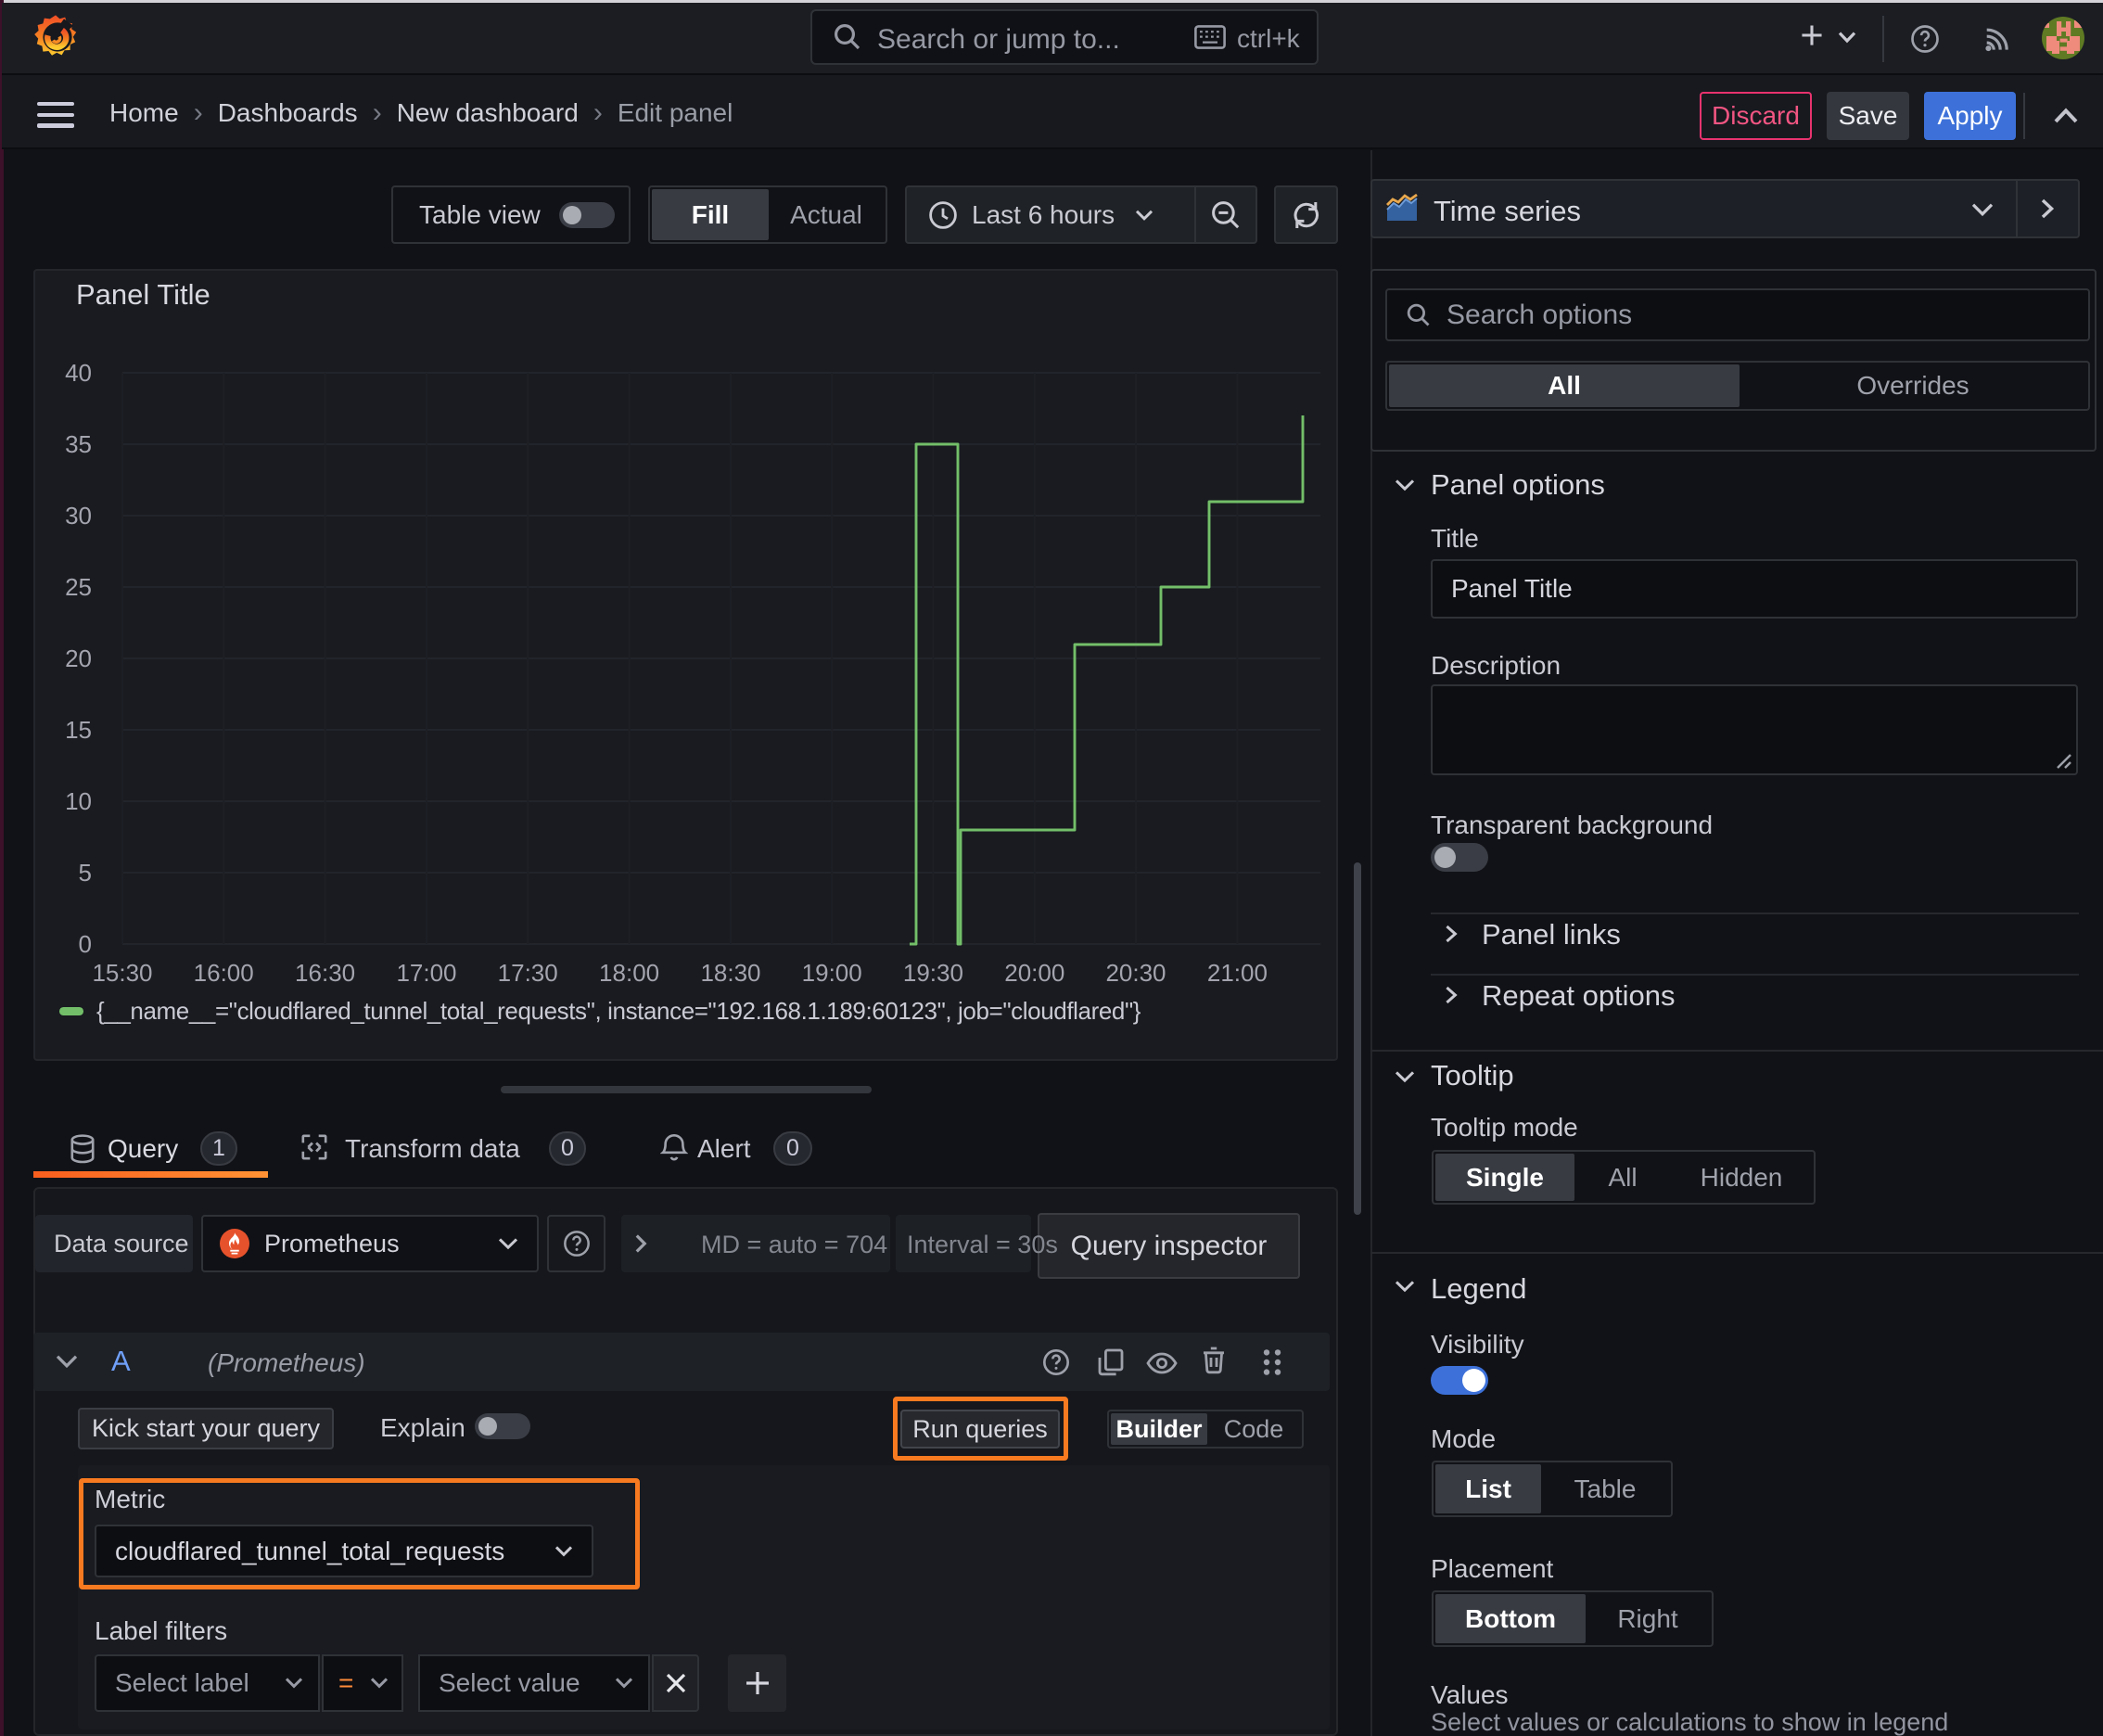 This screenshot has height=1736, width=2103. I want to click on svg-text: 21:00, so click(1237, 973).